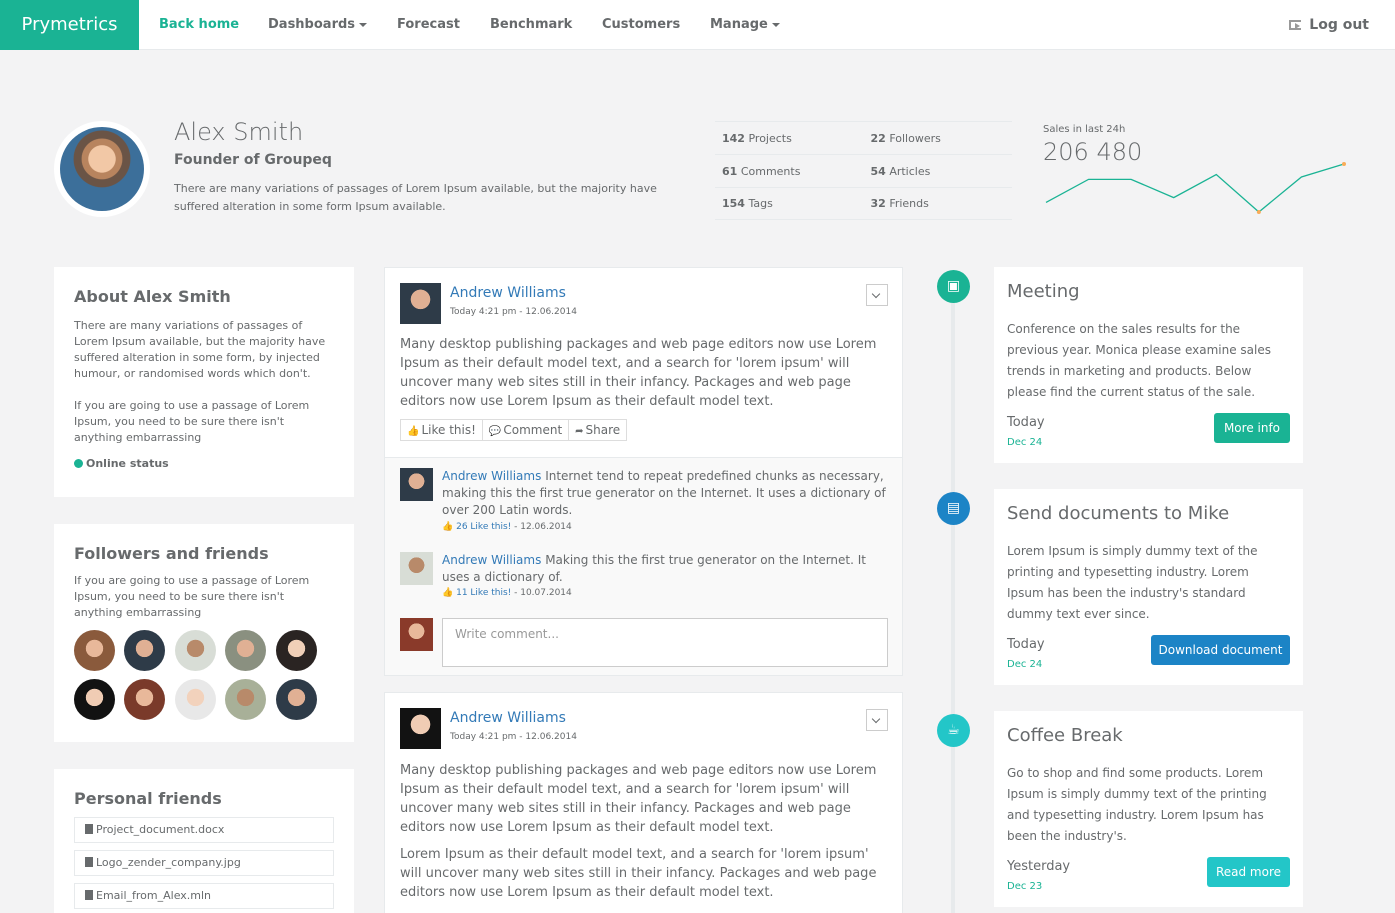 Image resolution: width=1395 pixels, height=913 pixels. Describe the element at coordinates (543, 593) in the screenshot. I see `comment-date: - 10.07.2014` at that location.